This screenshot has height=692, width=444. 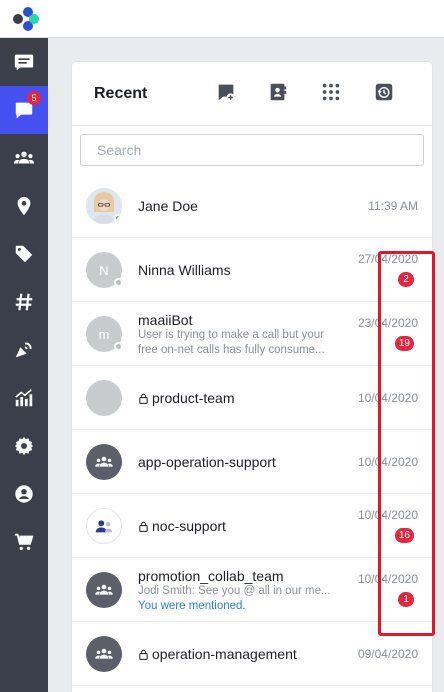 I want to click on new-chat-icon, so click(x=226, y=93).